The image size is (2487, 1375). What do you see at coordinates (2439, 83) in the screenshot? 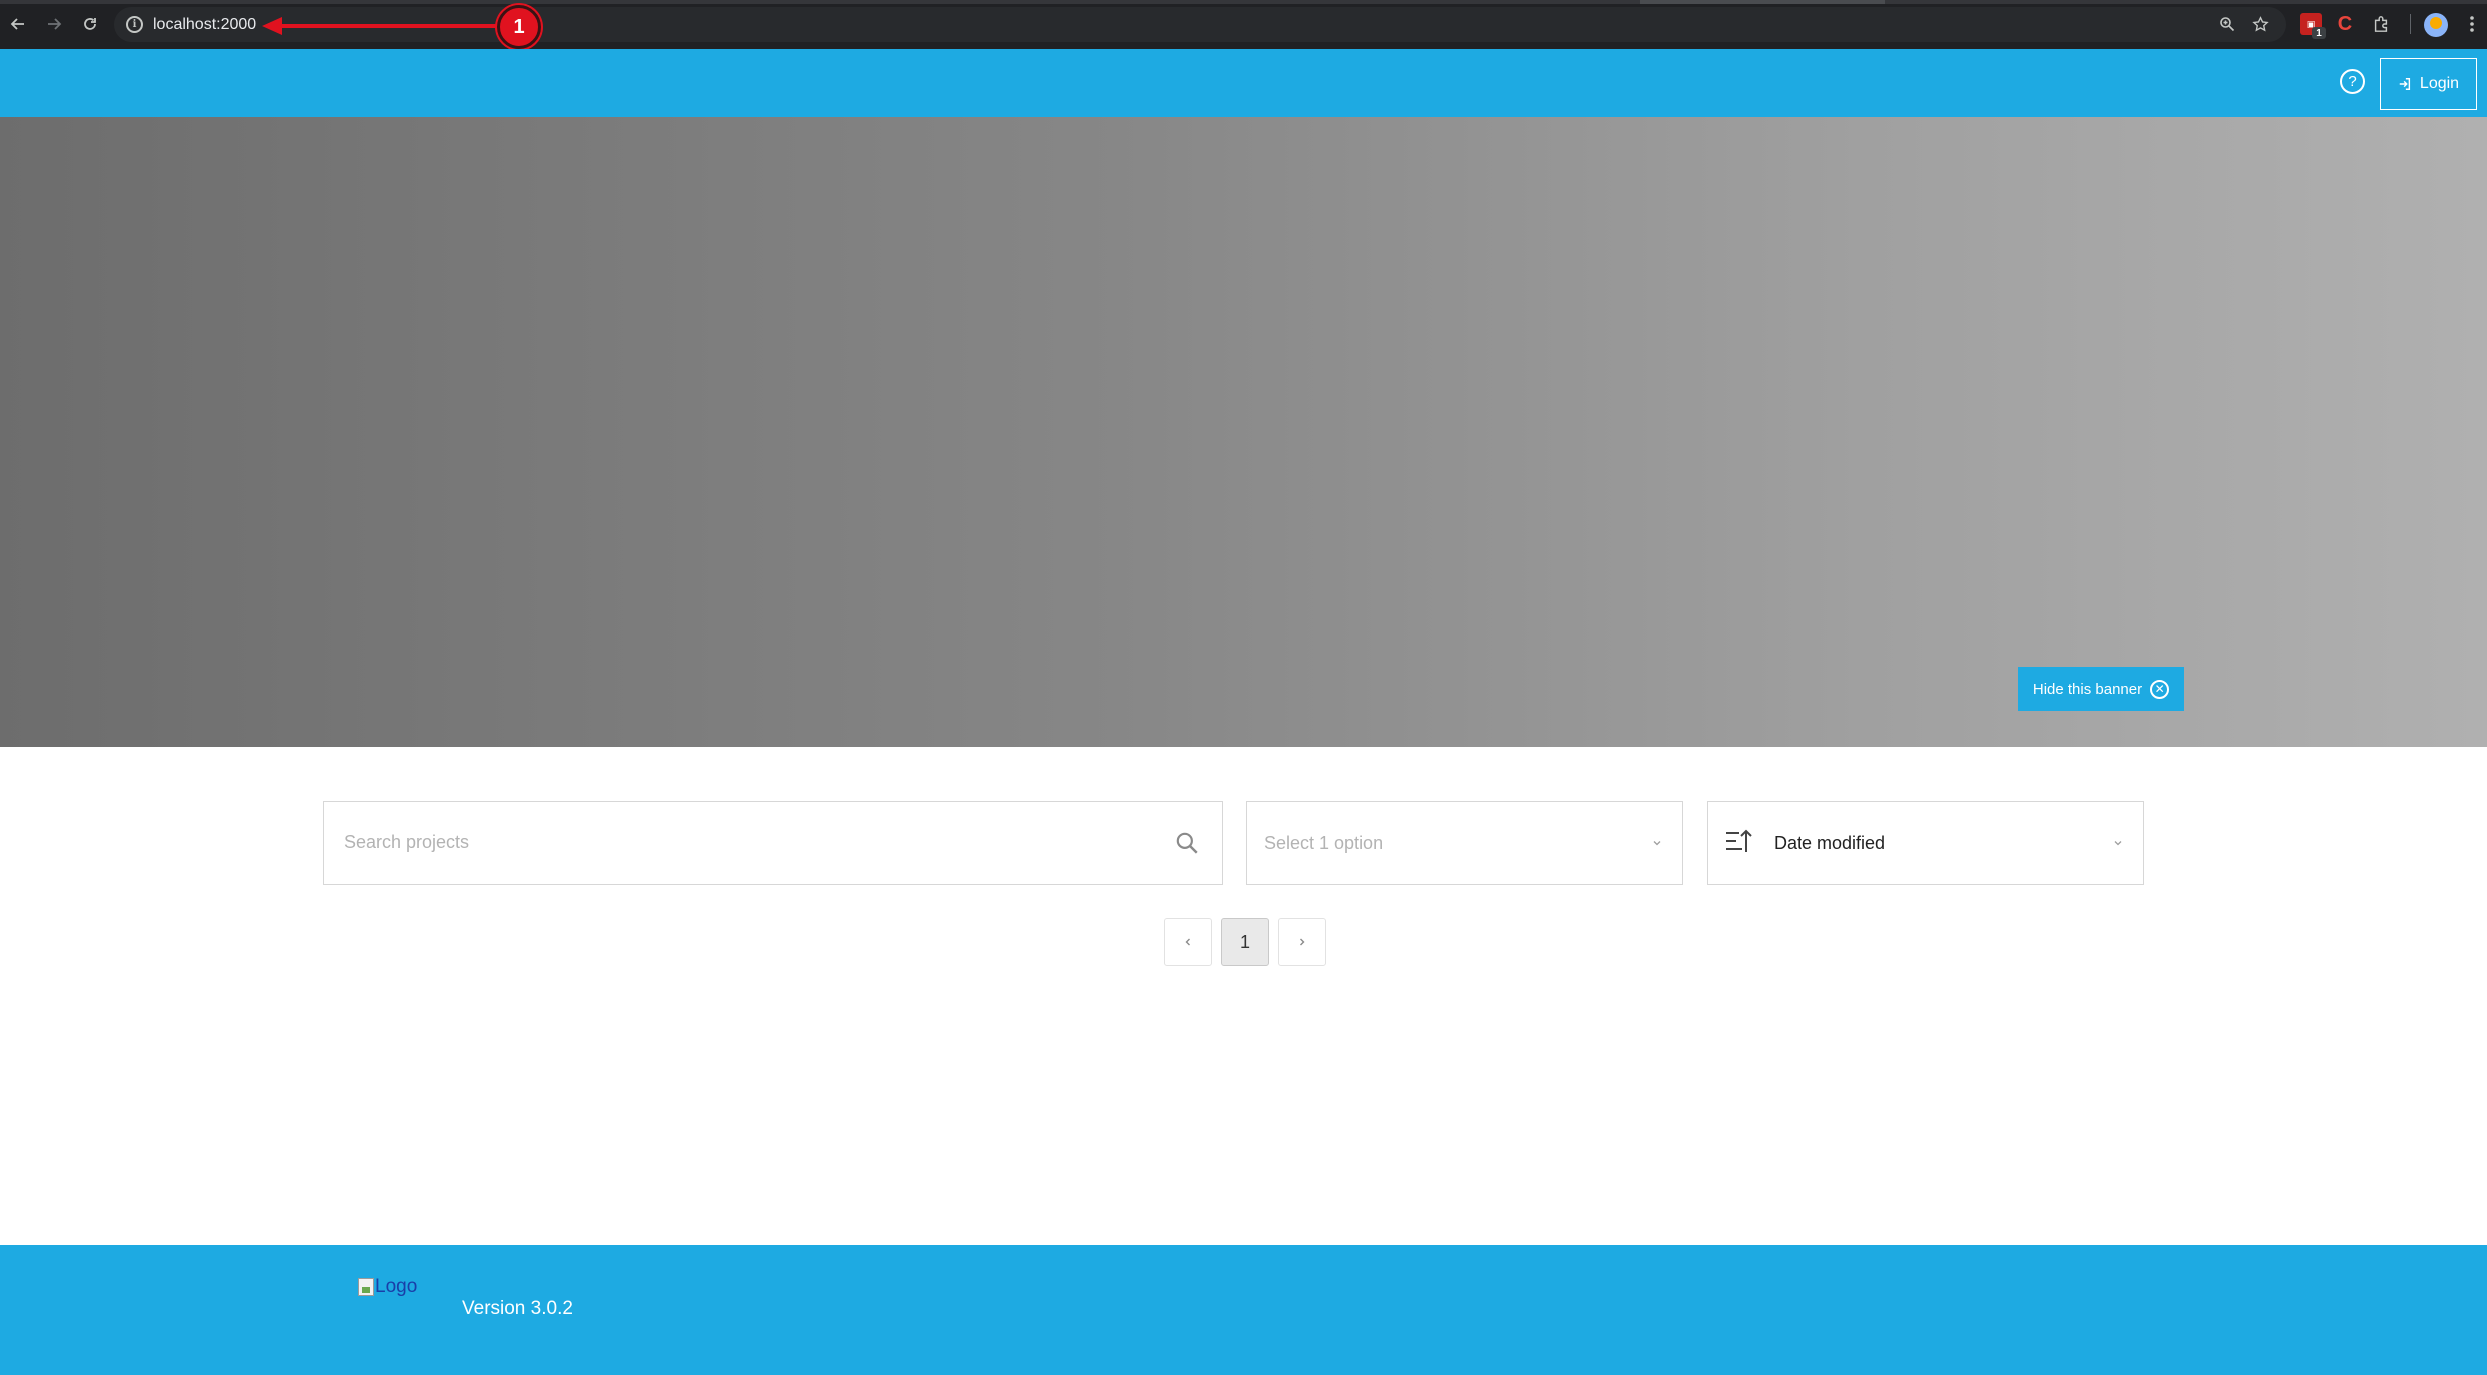
I see `login-label: Login` at bounding box center [2439, 83].